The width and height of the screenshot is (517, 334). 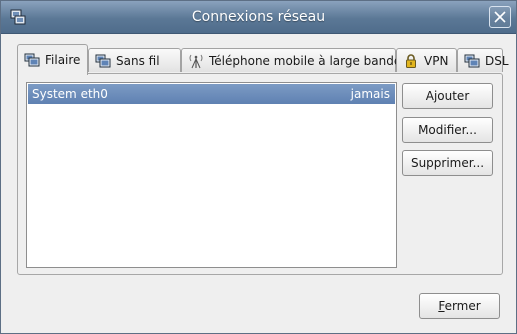 What do you see at coordinates (63, 60) in the screenshot?
I see `tab-wired-label: Filaire` at bounding box center [63, 60].